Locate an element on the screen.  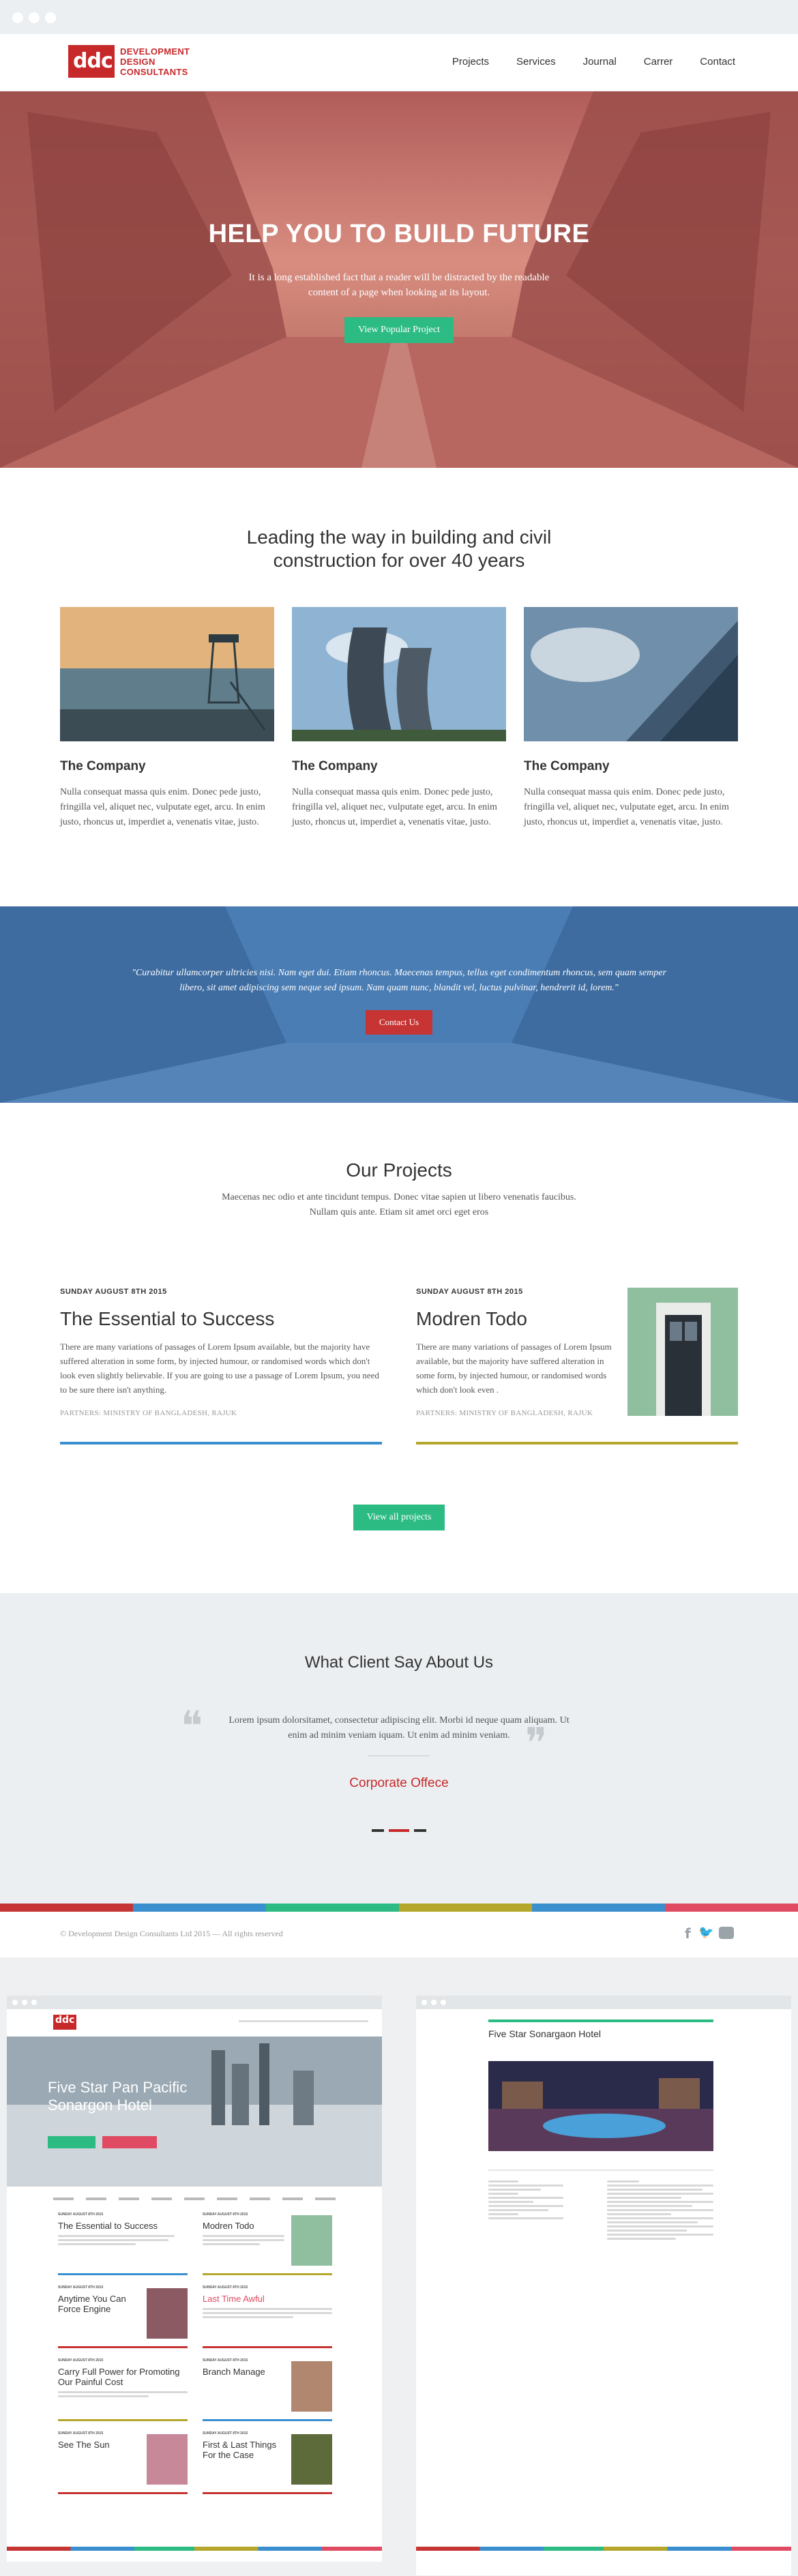
contact-us-button: Contact Us is located at coordinates (399, 1022).